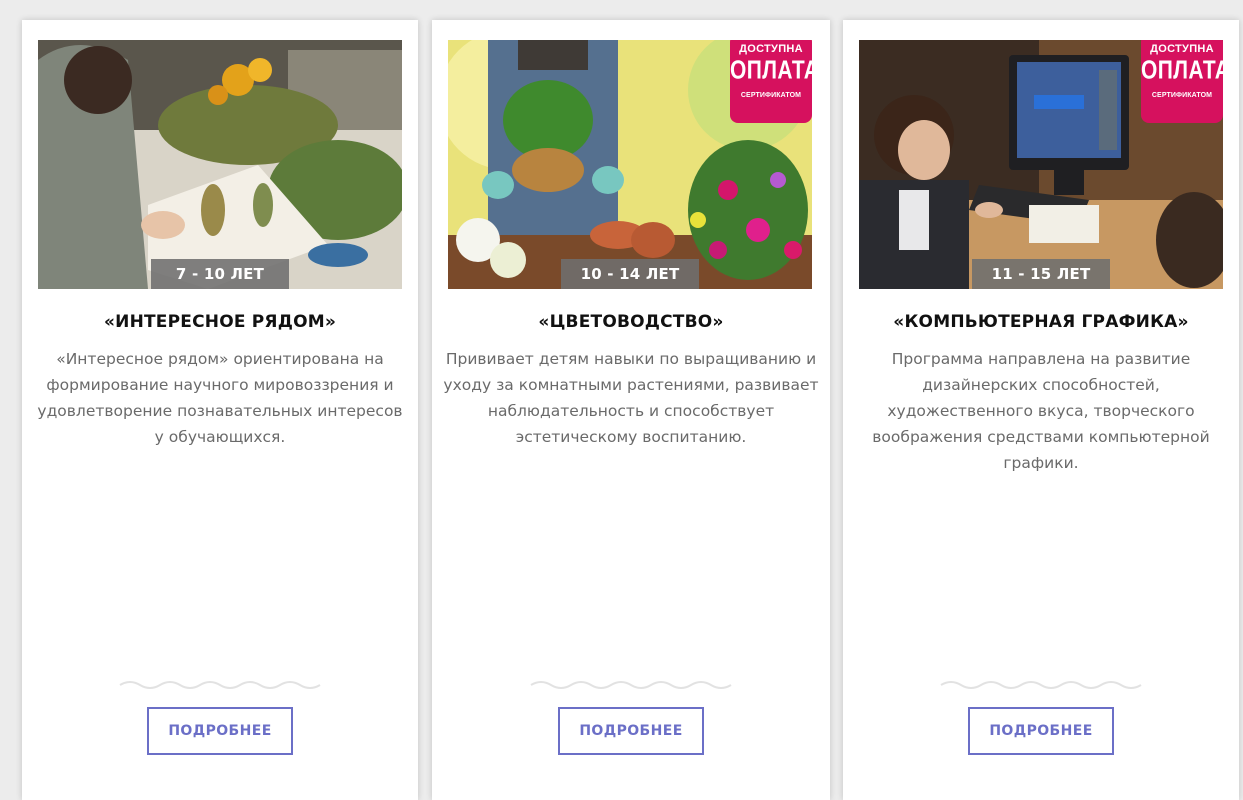 The height and width of the screenshot is (800, 1243). I want to click on course-photo: ДОСТУПНА ОПЛАТА СЕРТИФИКАТОМ 10 - 14 ЛЕТ, so click(630, 164).